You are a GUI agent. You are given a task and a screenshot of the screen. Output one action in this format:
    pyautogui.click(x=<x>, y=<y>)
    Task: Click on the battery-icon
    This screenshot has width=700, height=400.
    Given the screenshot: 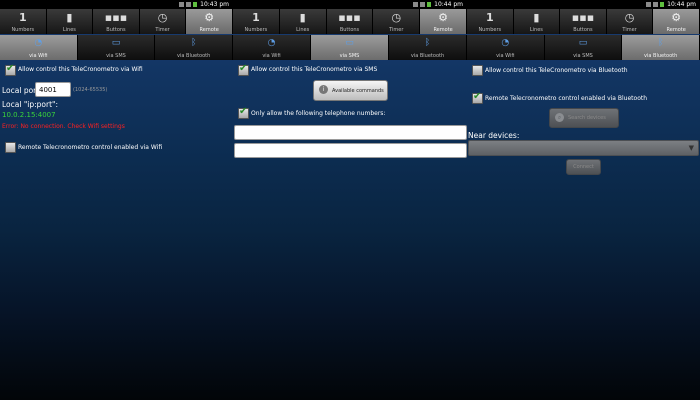 What is the action you would take?
    pyautogui.click(x=195, y=4)
    